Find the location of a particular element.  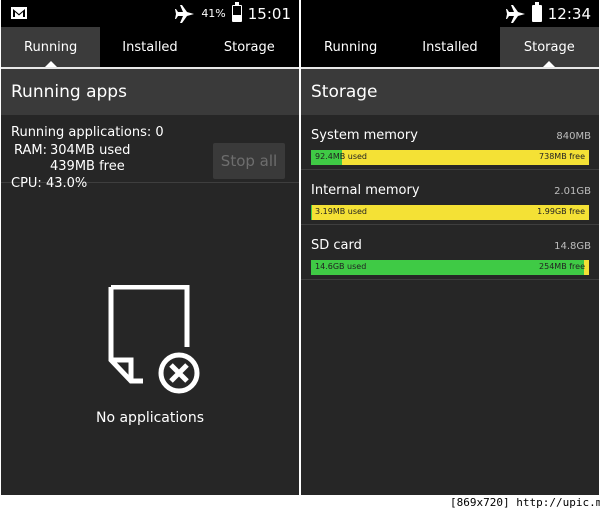

storage-free: 1.99GB free is located at coordinates (561, 211).